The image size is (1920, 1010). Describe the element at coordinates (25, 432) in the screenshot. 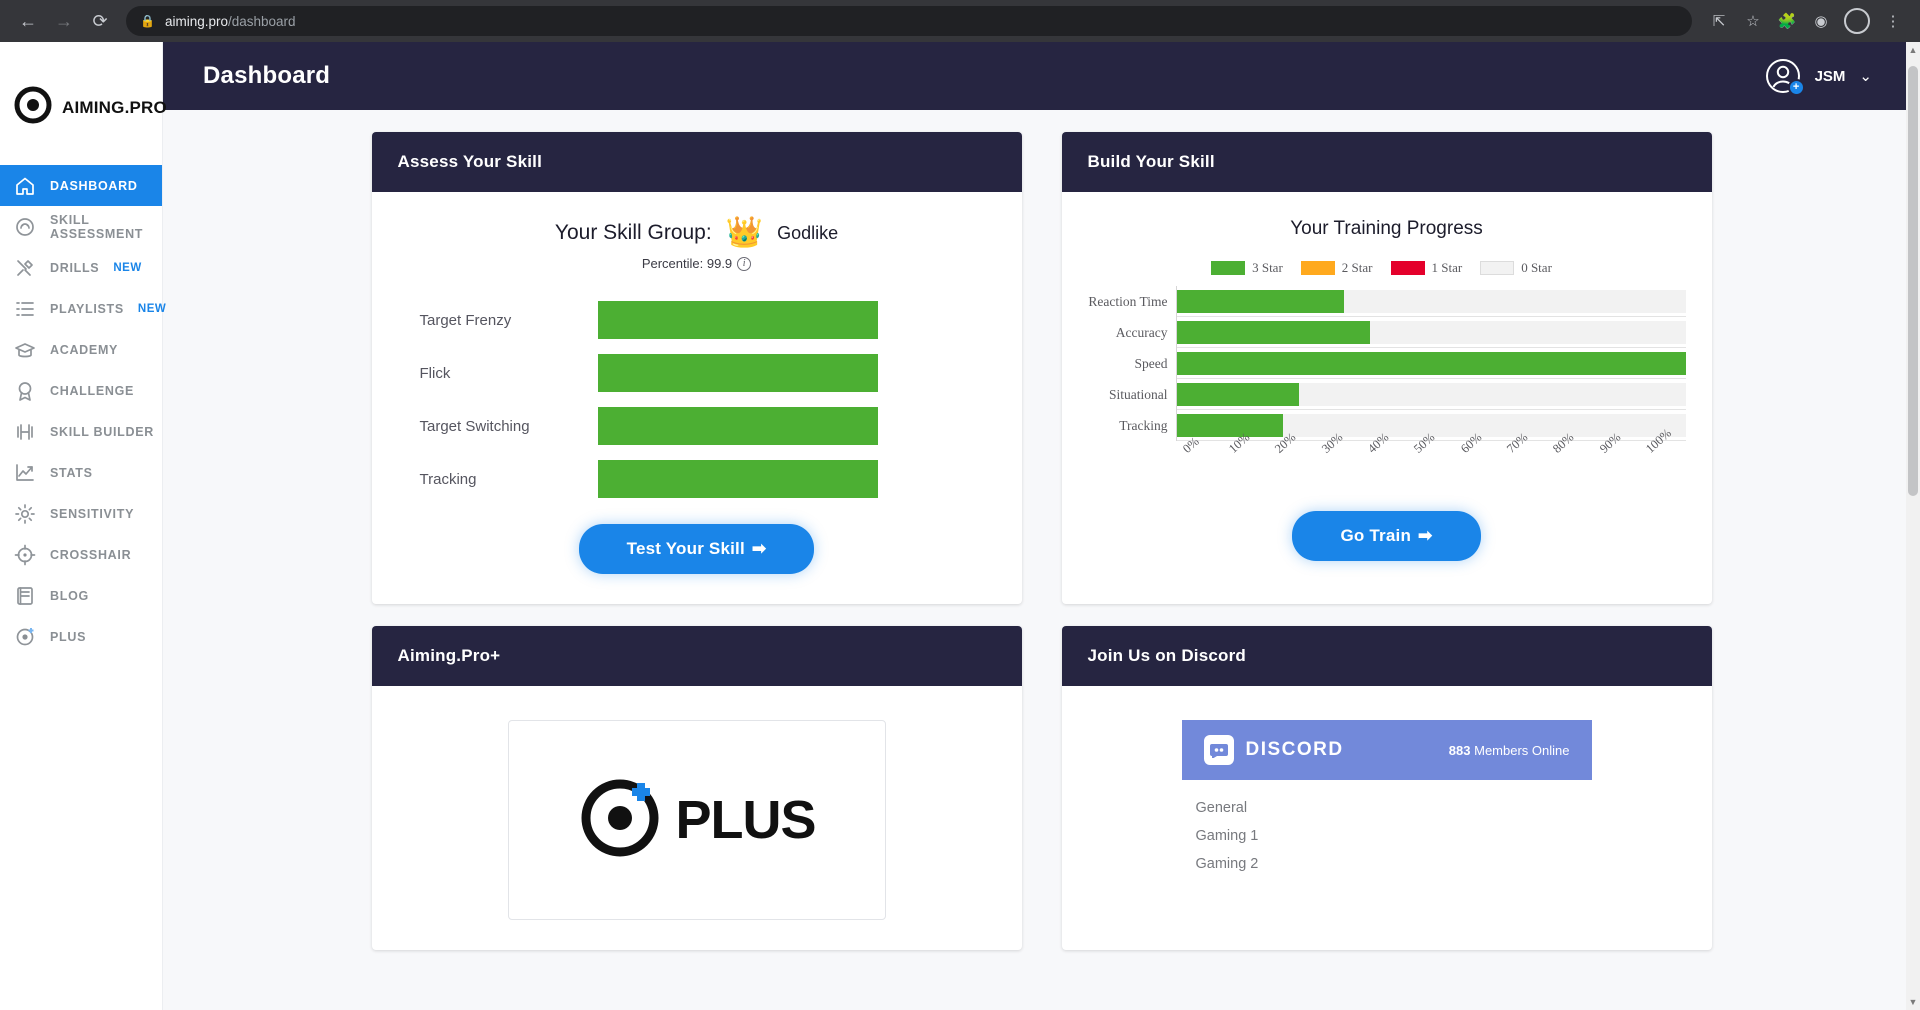

I see `dumbbell-icon` at that location.